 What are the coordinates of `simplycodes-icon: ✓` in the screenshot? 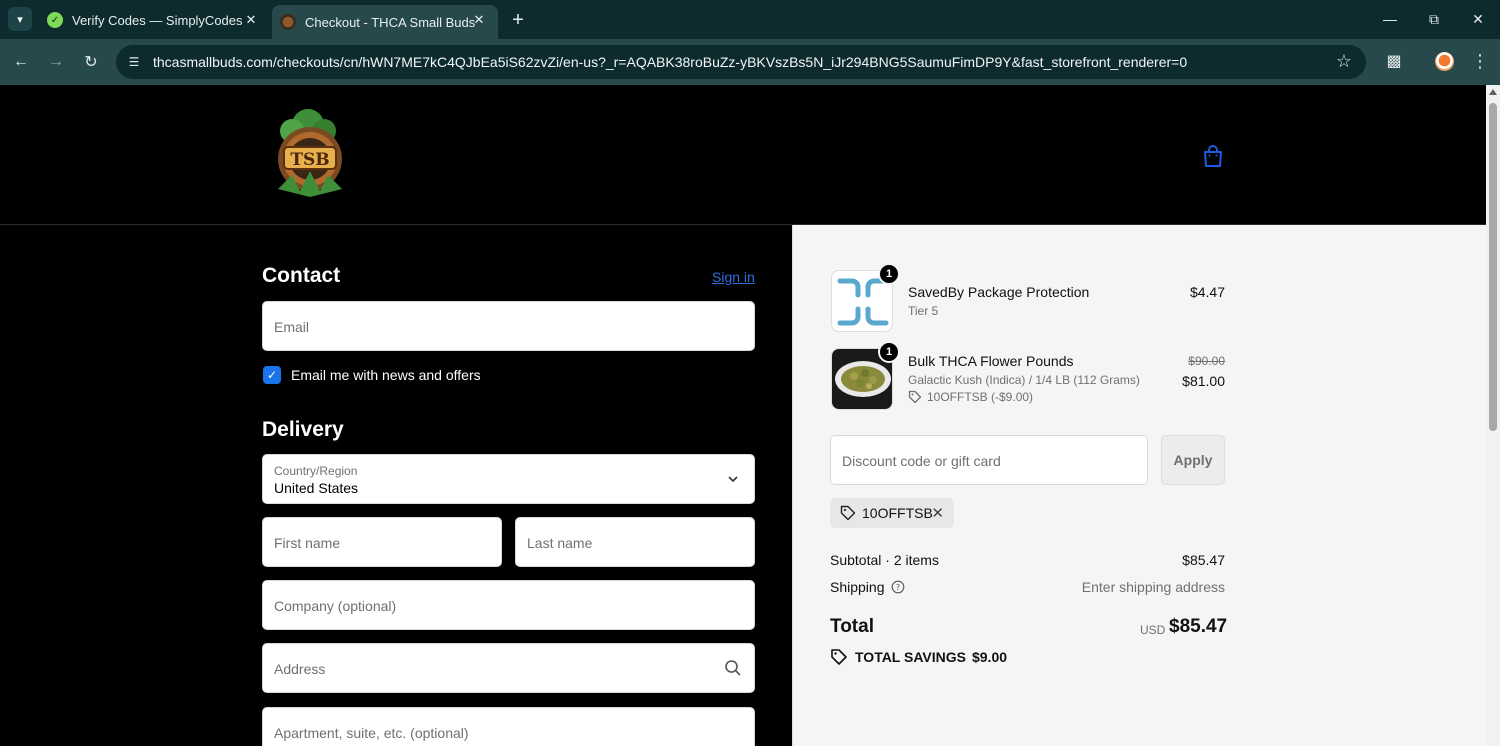 It's located at (55, 20).